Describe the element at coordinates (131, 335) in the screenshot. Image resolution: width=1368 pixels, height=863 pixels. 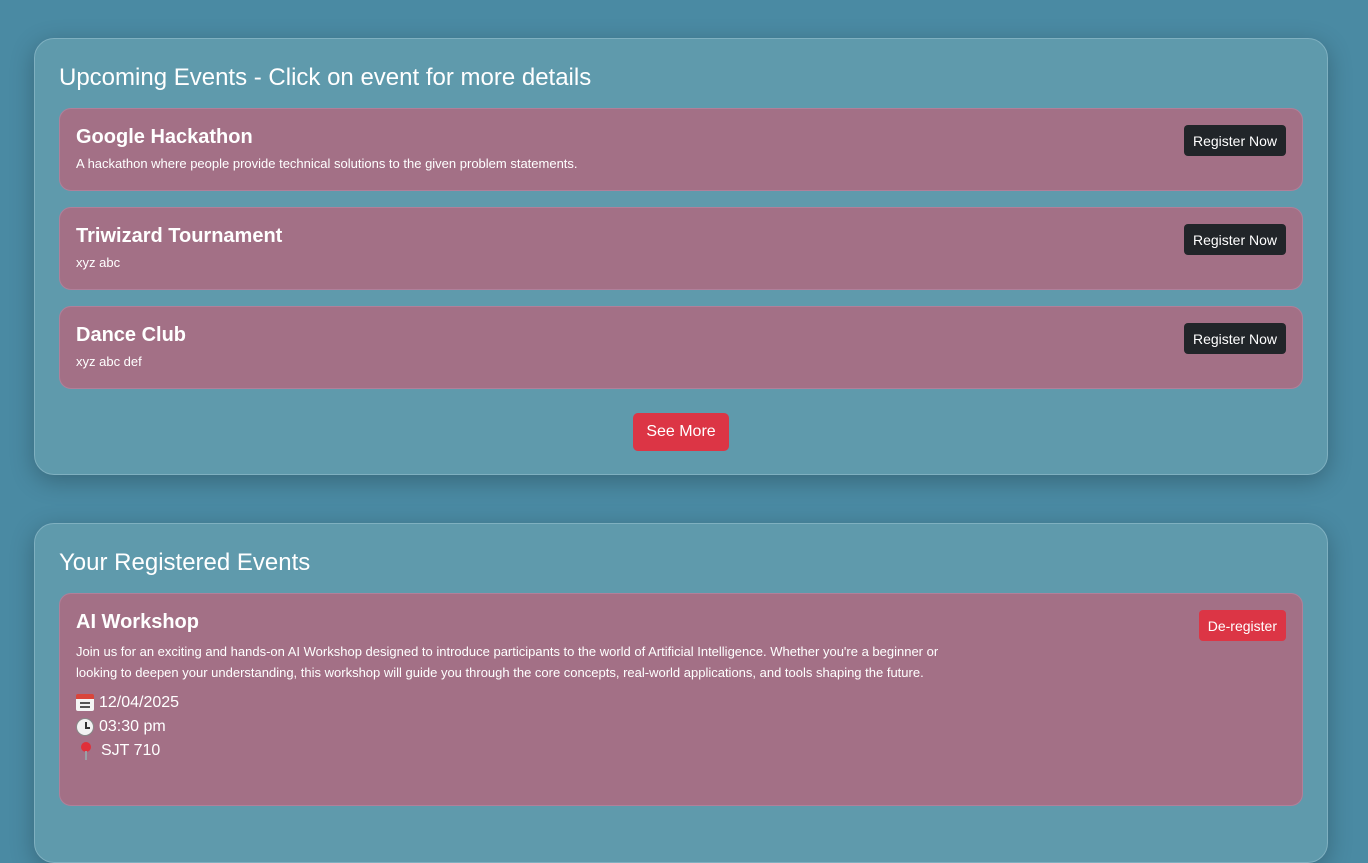
I see `event-title: Dance Club` at that location.